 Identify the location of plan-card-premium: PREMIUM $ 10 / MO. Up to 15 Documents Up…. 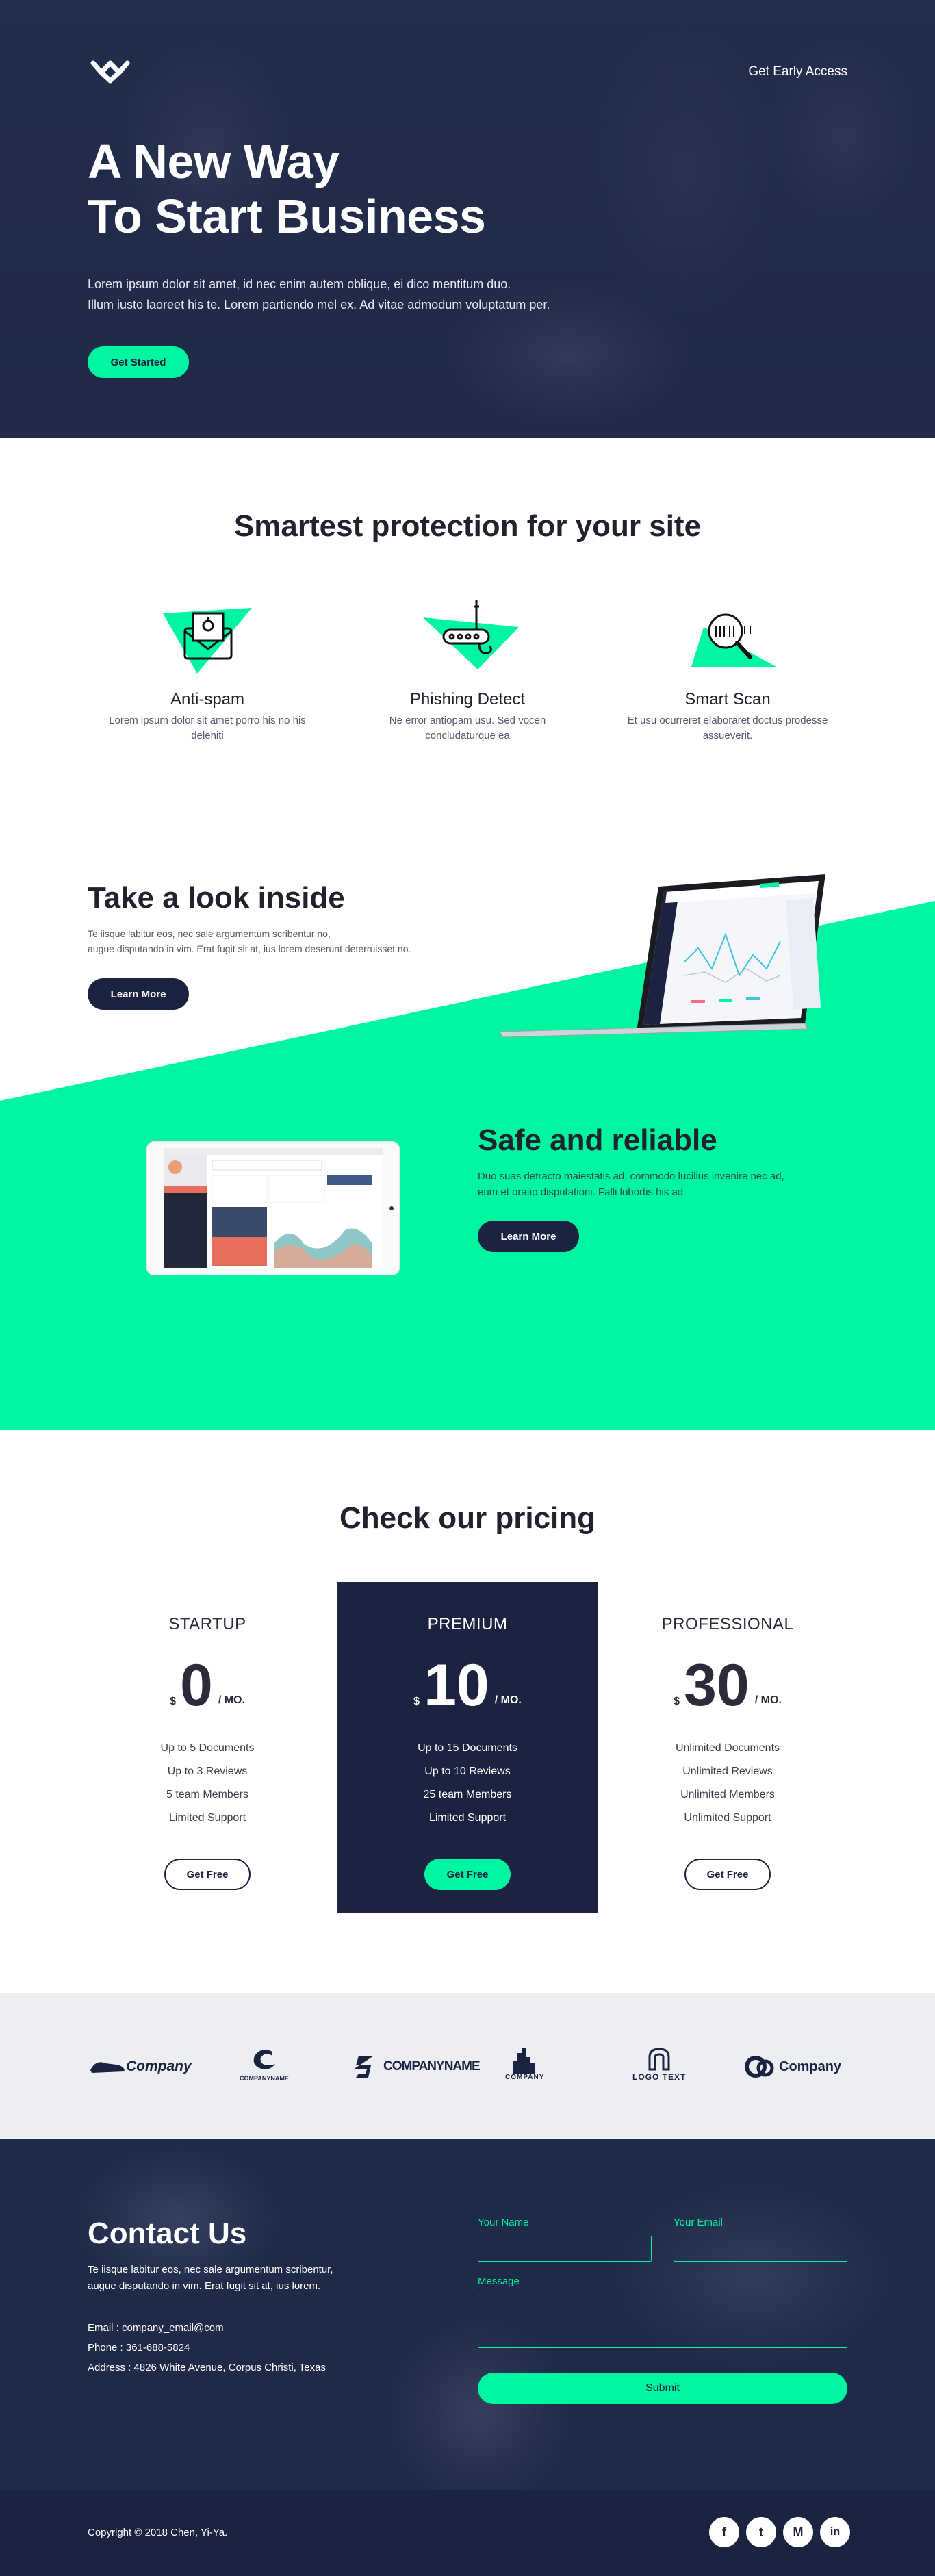
(467, 1747).